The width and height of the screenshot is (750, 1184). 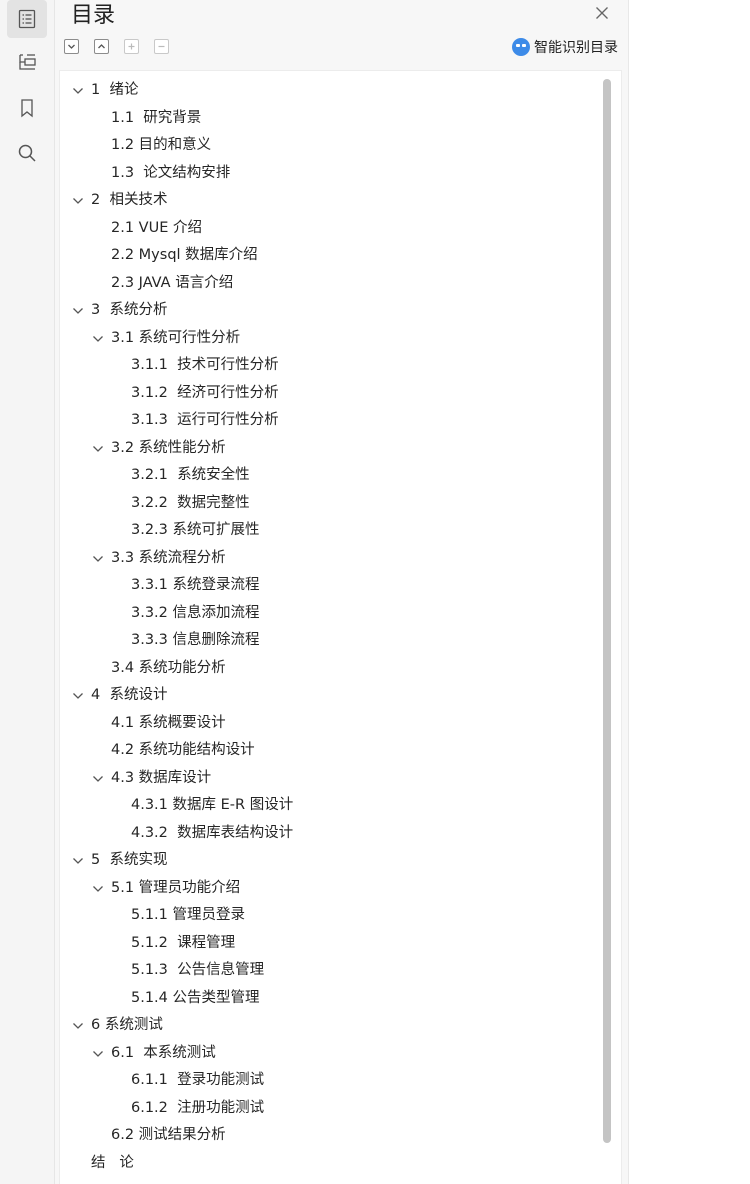 I want to click on toc-item-level-3: 5.1.1 管理员登录, so click(x=330, y=916).